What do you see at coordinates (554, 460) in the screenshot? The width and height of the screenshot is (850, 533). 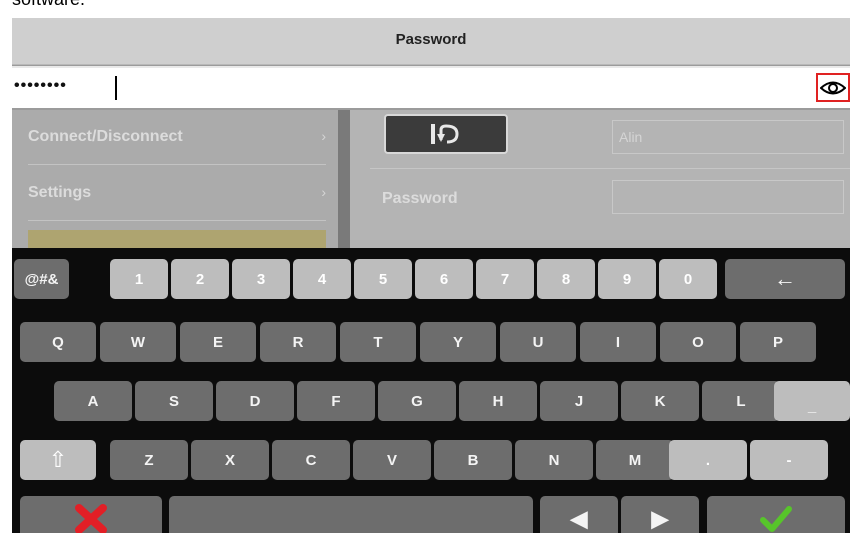 I see `key-n: N` at bounding box center [554, 460].